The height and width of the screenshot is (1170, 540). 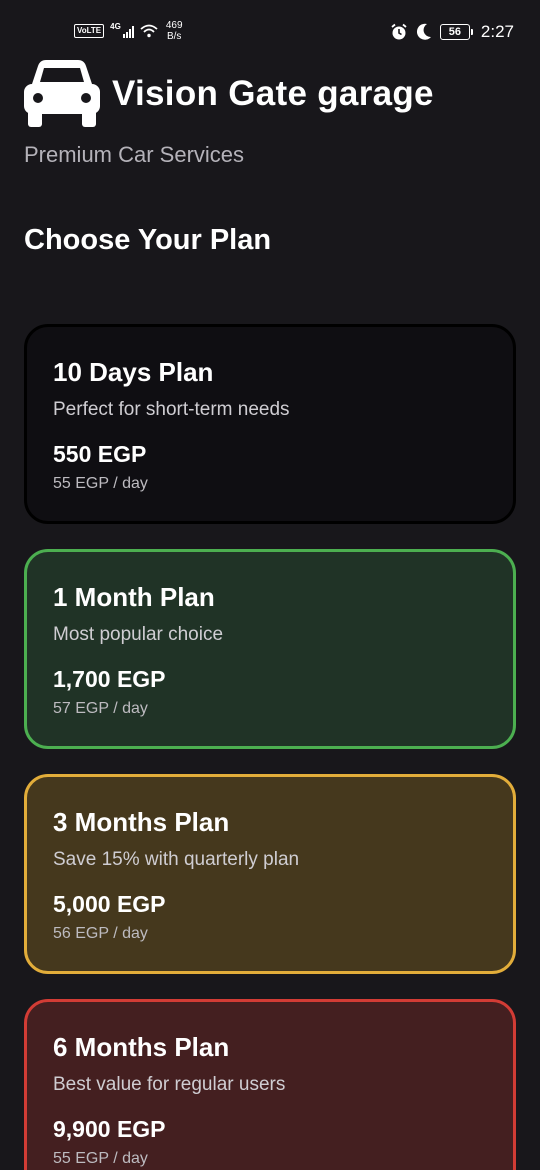 I want to click on plan-price: 1,700 EGP, so click(x=109, y=679).